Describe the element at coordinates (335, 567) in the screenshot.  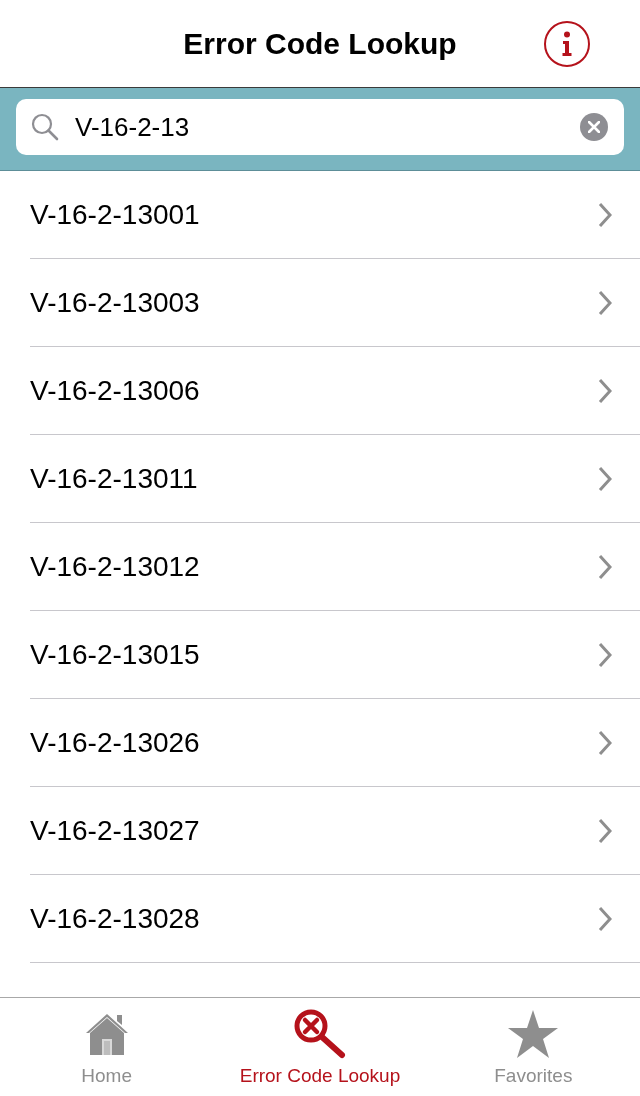
I see `result-row: V-16-2-13012` at that location.